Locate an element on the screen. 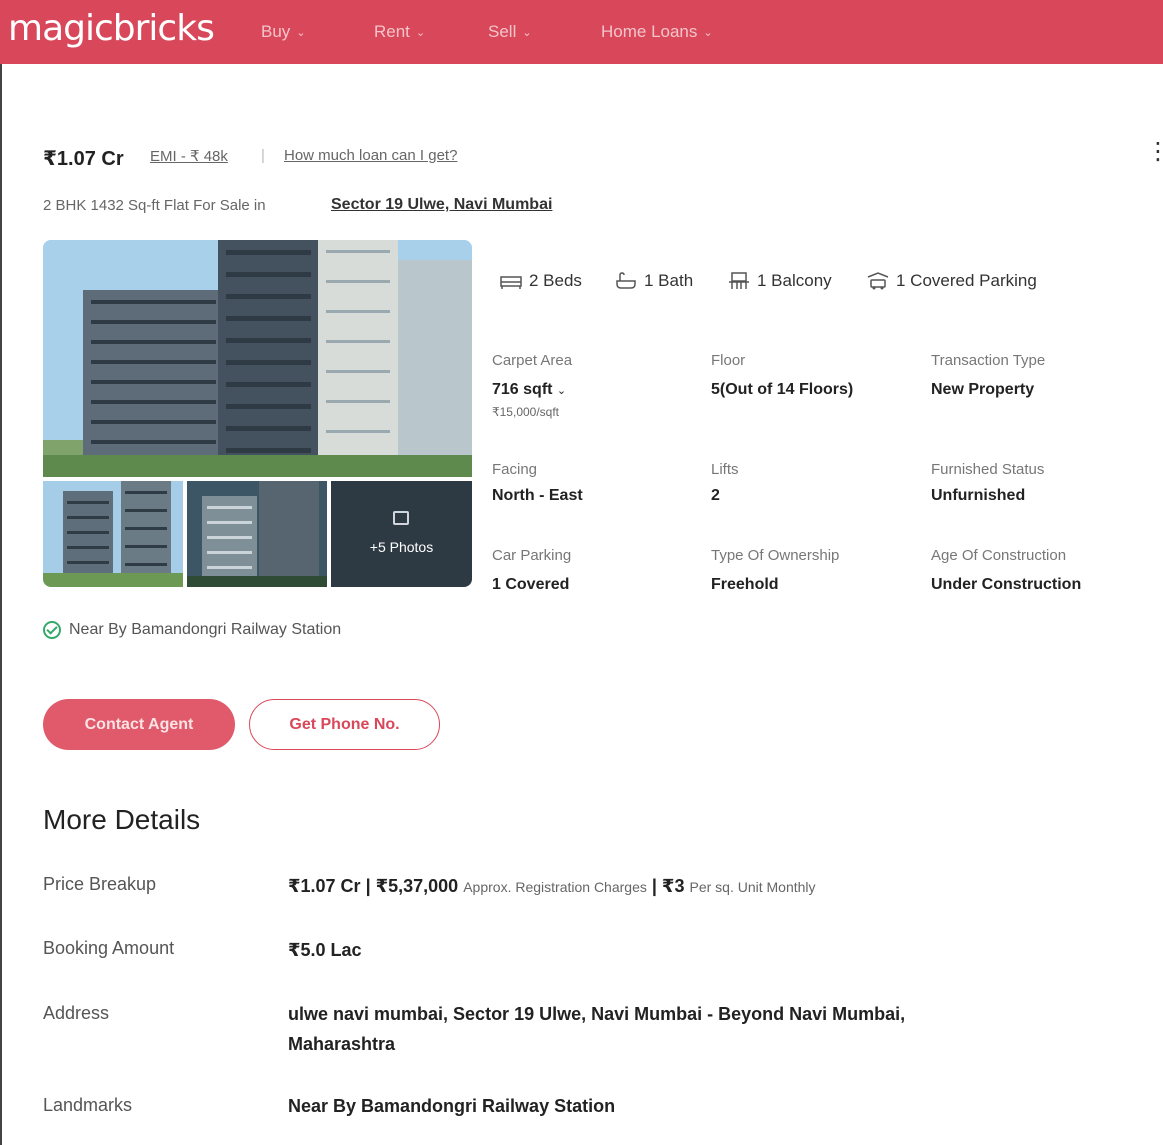  balcony-label: 1 Balcony is located at coordinates (794, 280).